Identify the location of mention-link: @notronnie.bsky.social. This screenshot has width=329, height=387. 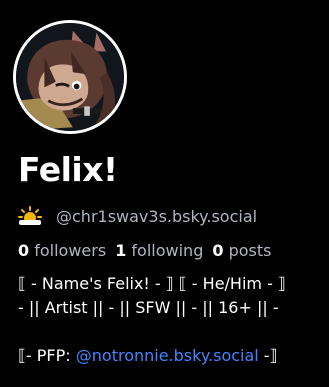
(167, 355).